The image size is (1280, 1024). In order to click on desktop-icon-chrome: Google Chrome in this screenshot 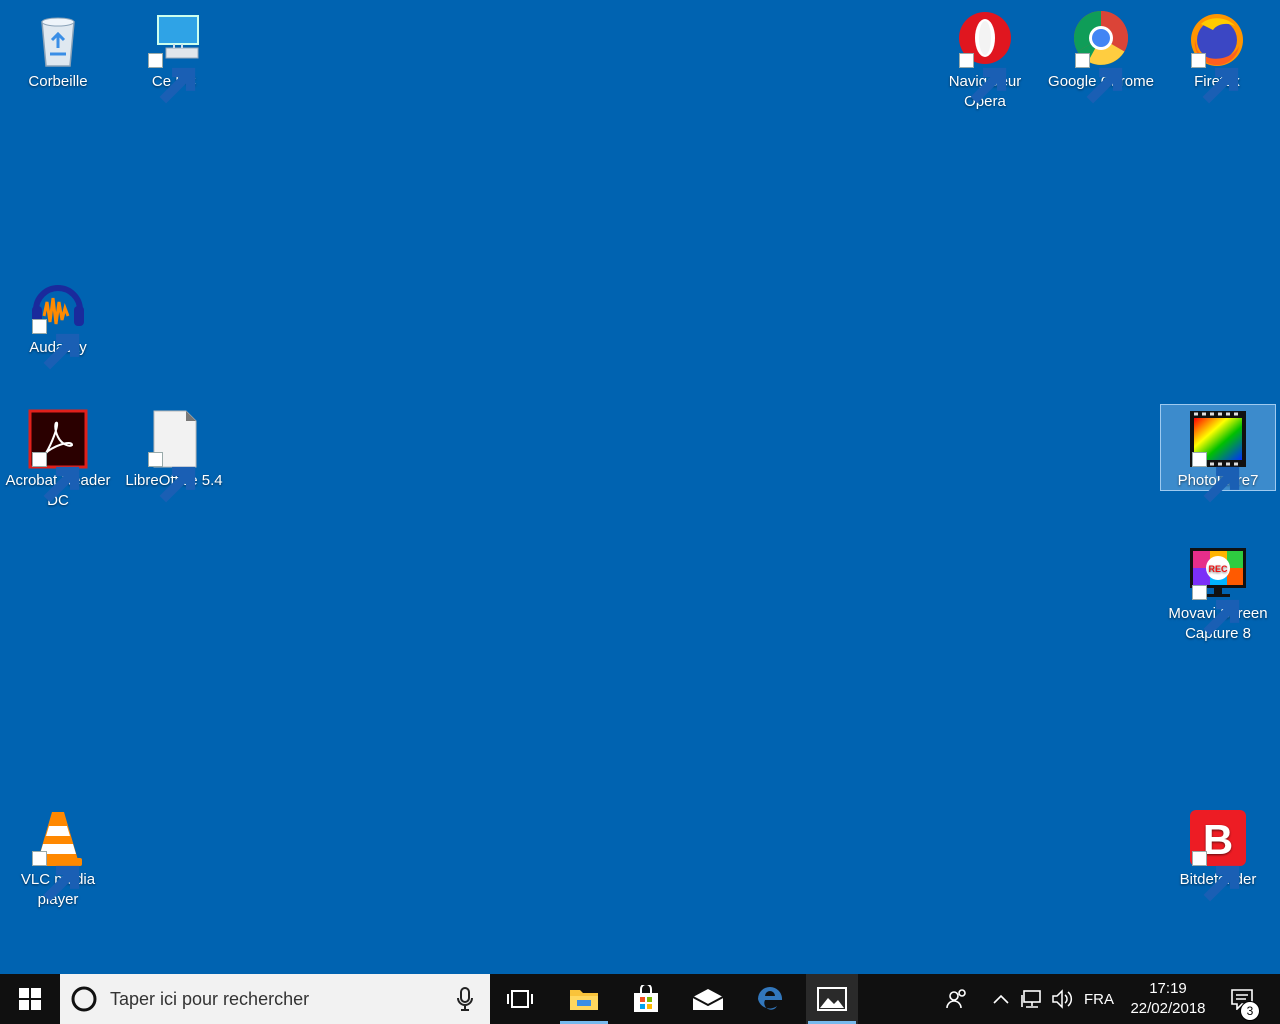, I will do `click(1101, 55)`.